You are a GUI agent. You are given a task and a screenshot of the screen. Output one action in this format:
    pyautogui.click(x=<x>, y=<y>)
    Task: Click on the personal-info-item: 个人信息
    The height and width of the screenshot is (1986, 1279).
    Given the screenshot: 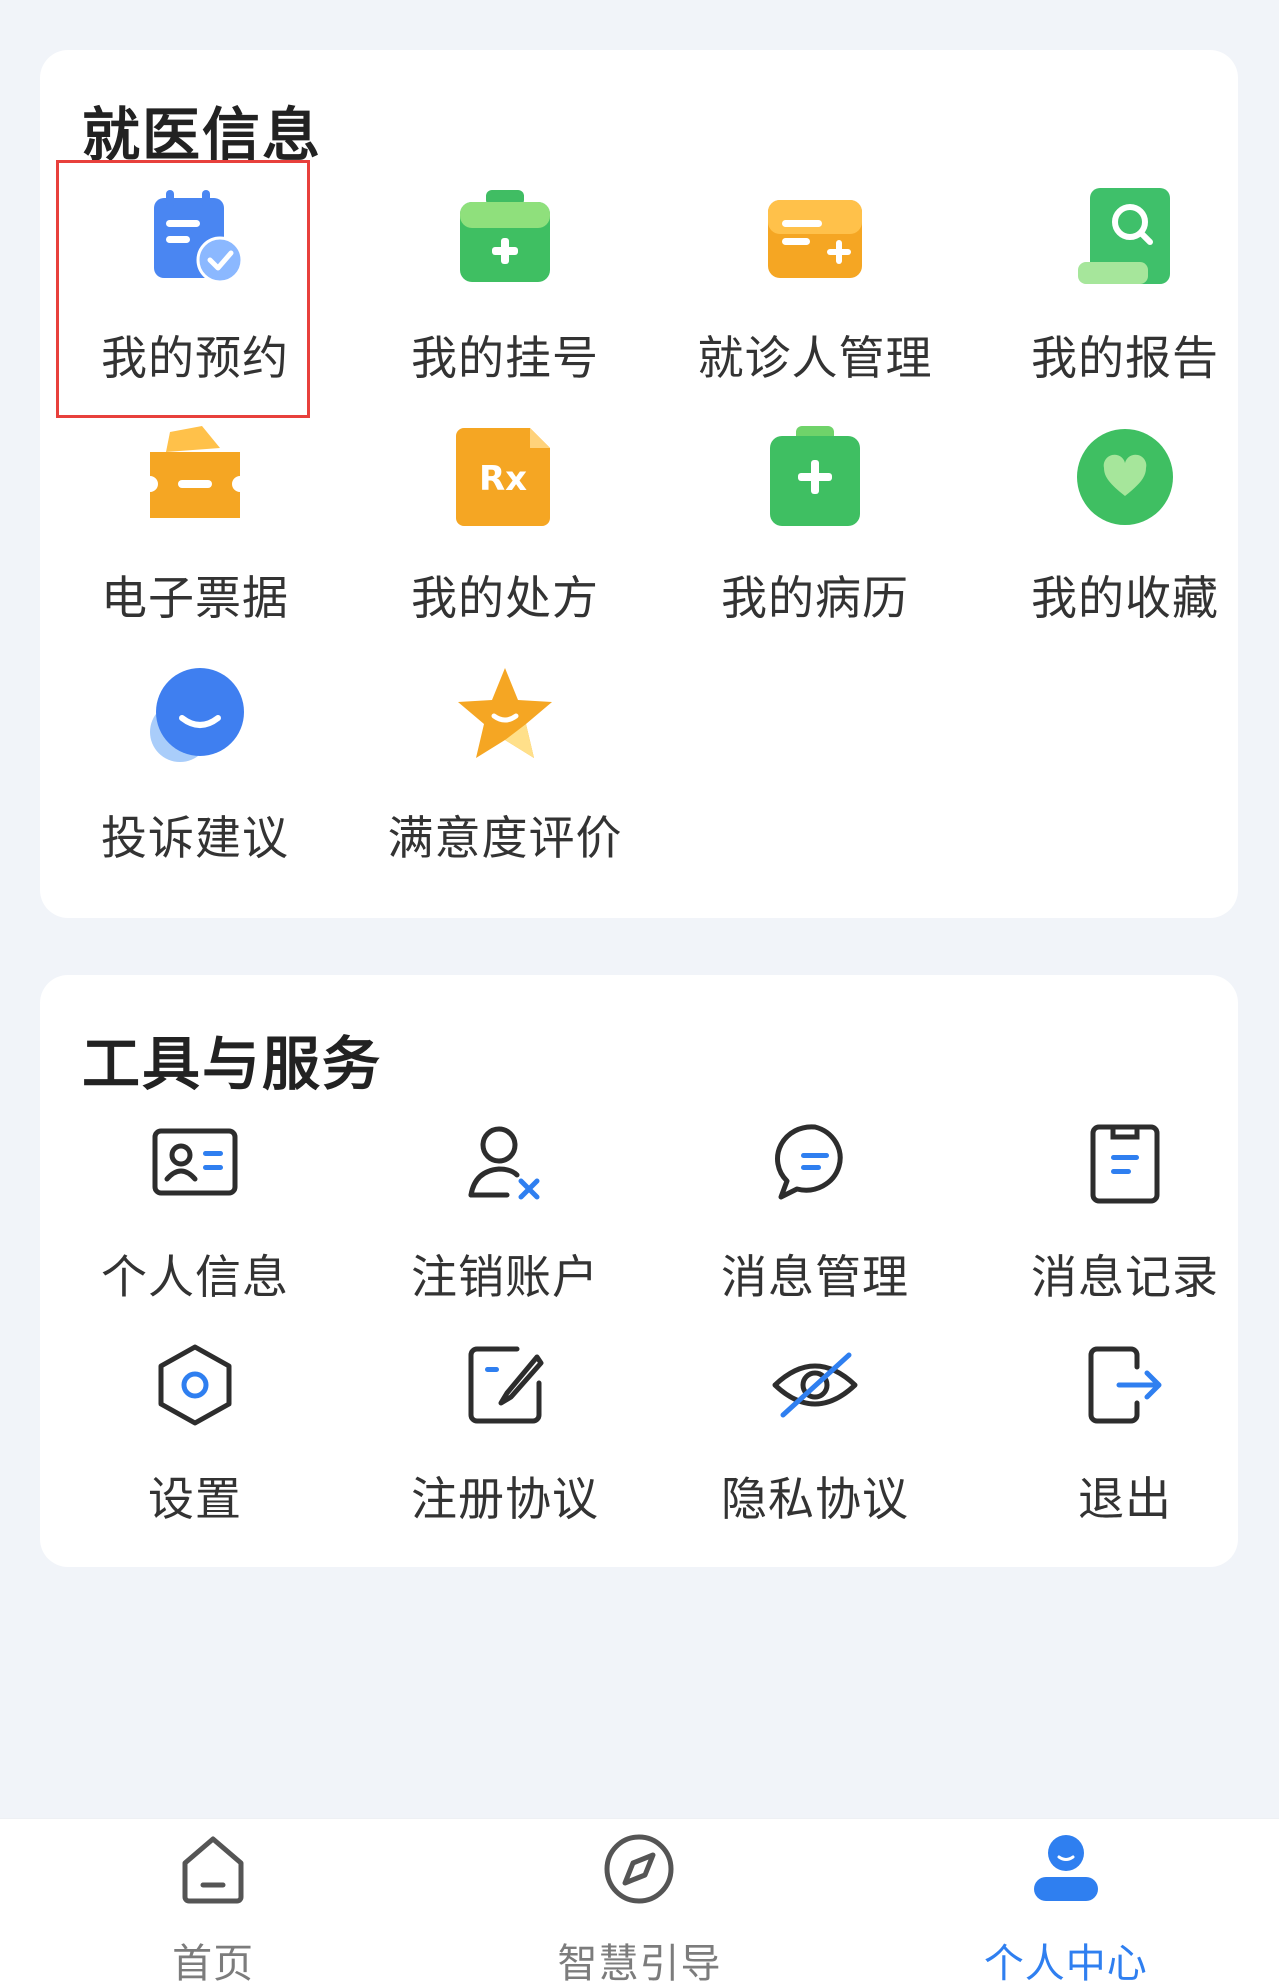 What is the action you would take?
    pyautogui.click(x=195, y=1226)
    